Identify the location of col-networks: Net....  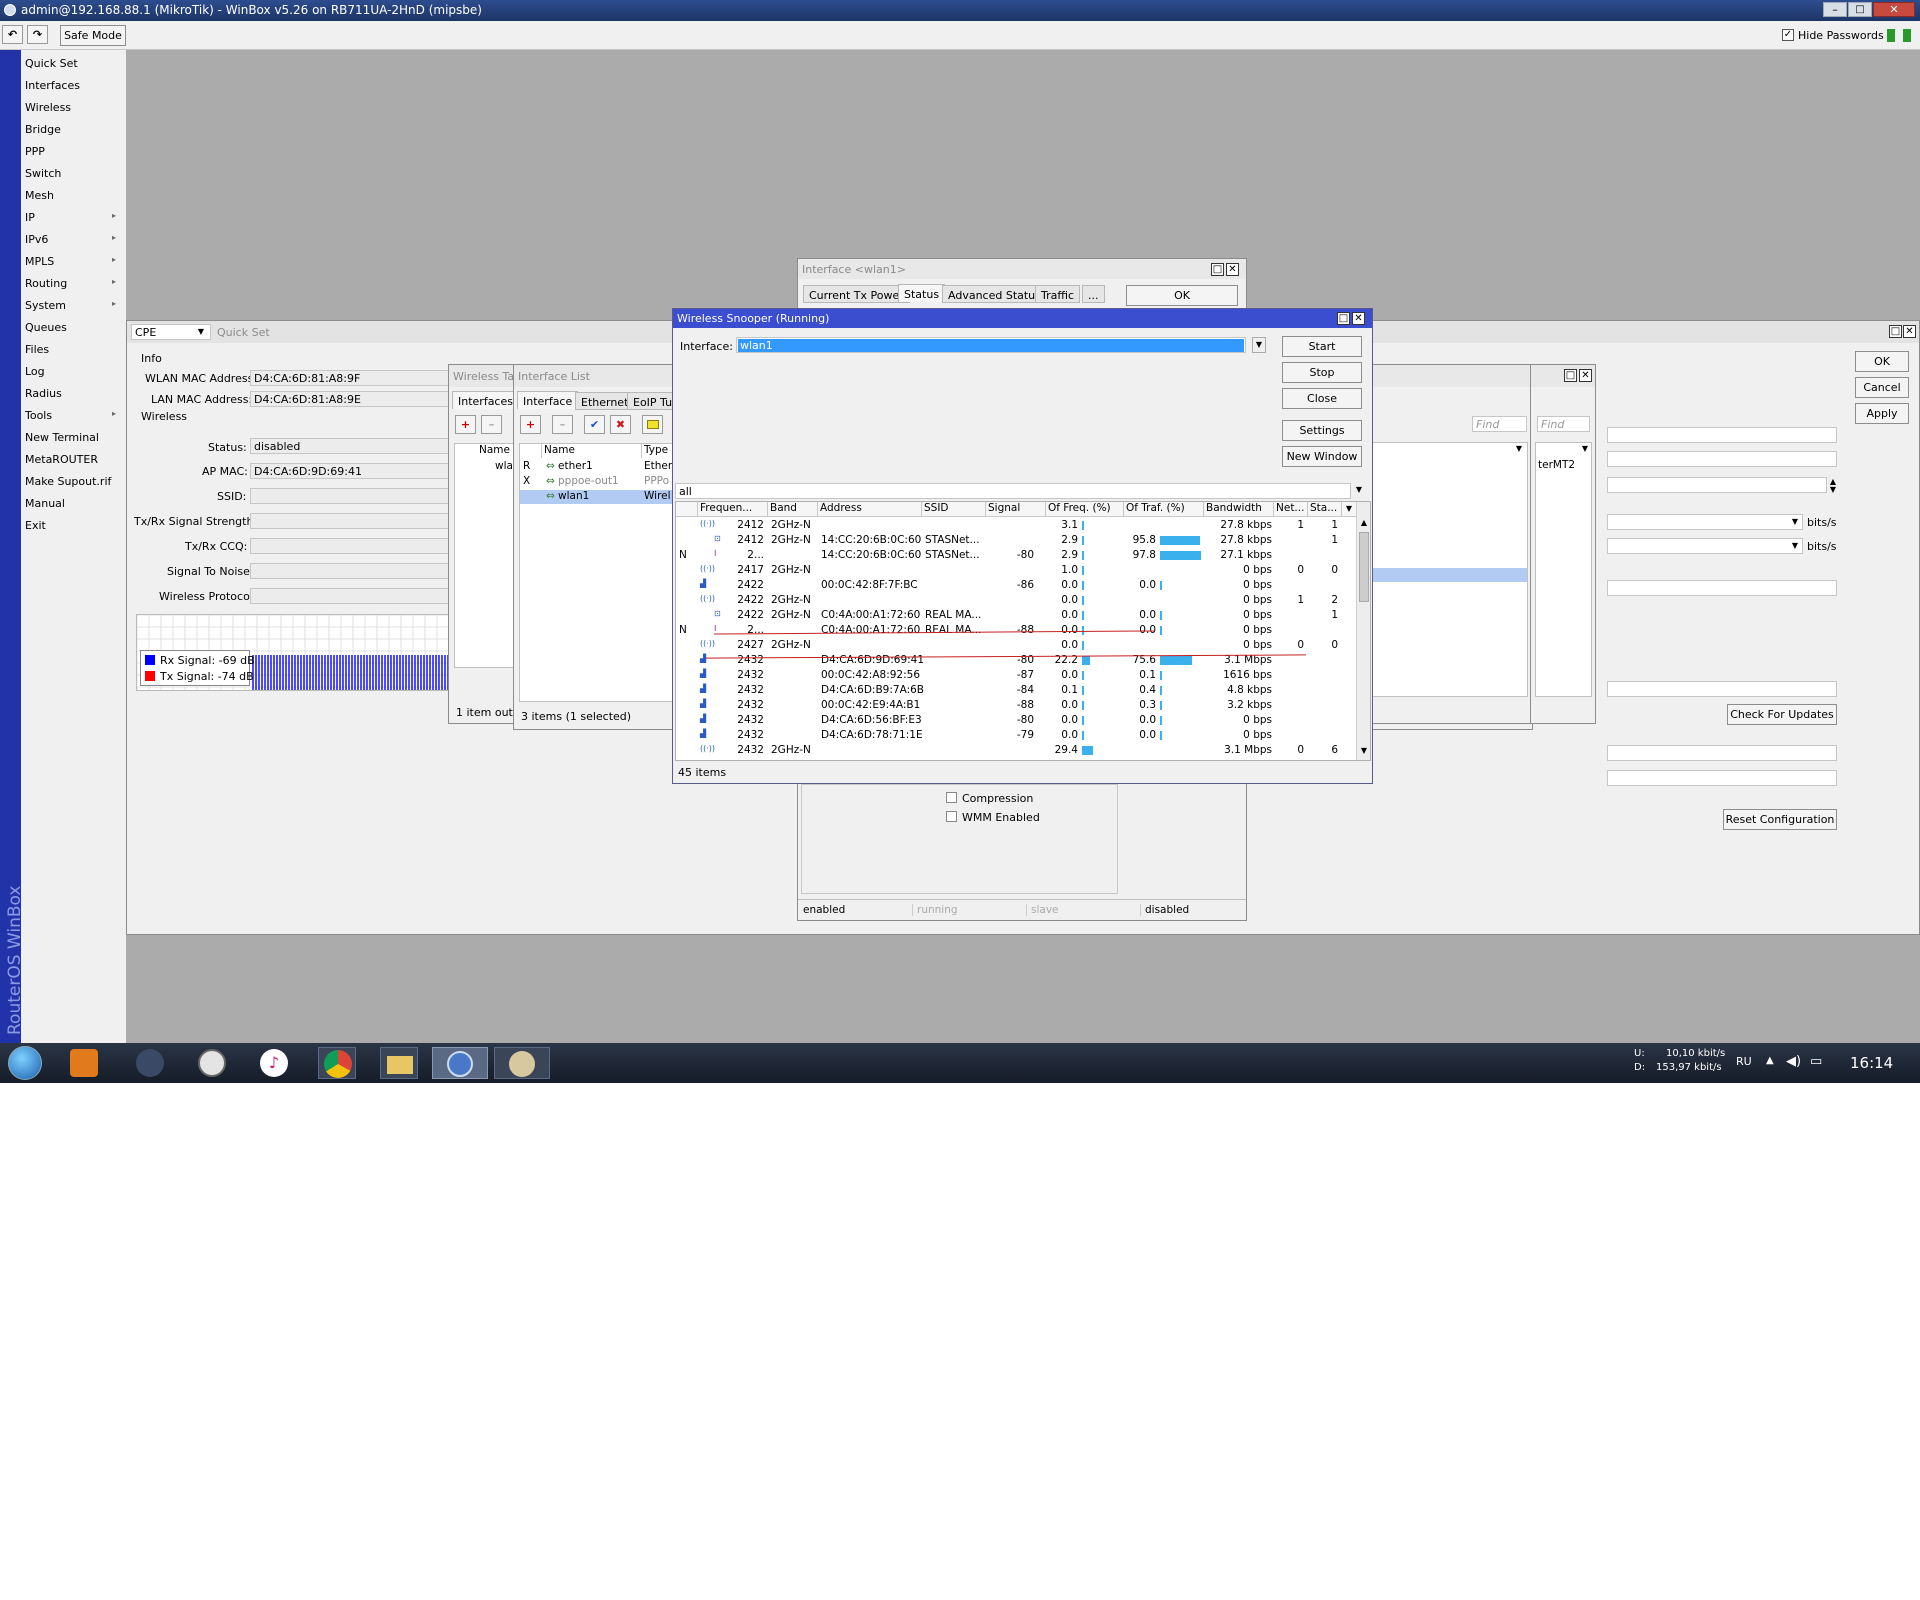
(1291, 509).